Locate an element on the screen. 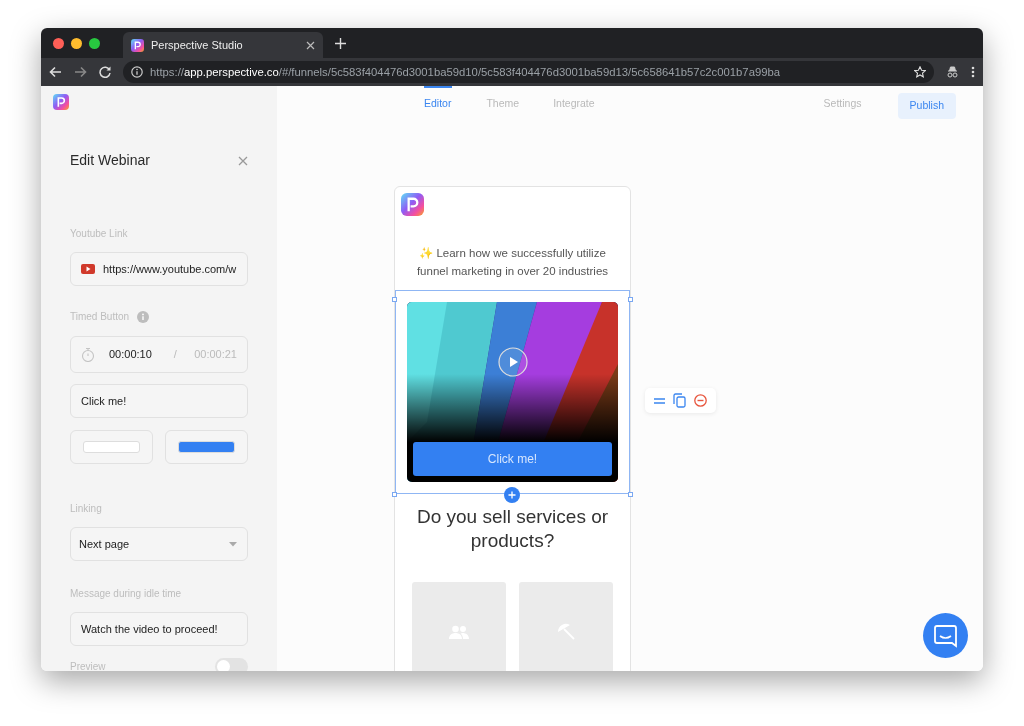 The width and height of the screenshot is (1024, 726). duration-text: 00:00:21 is located at coordinates (215, 355).